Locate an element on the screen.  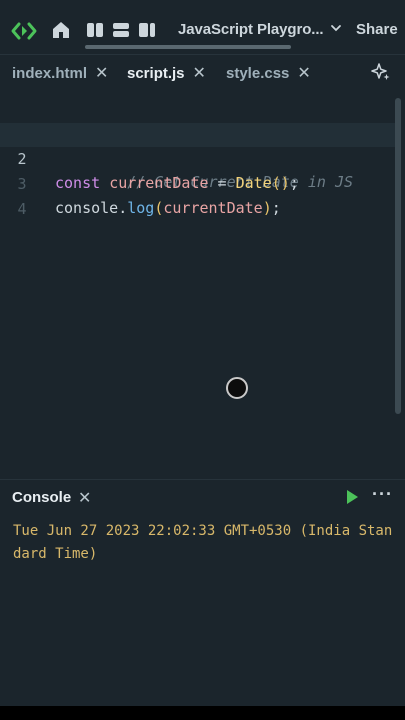
code-token: . is located at coordinates (123, 208).